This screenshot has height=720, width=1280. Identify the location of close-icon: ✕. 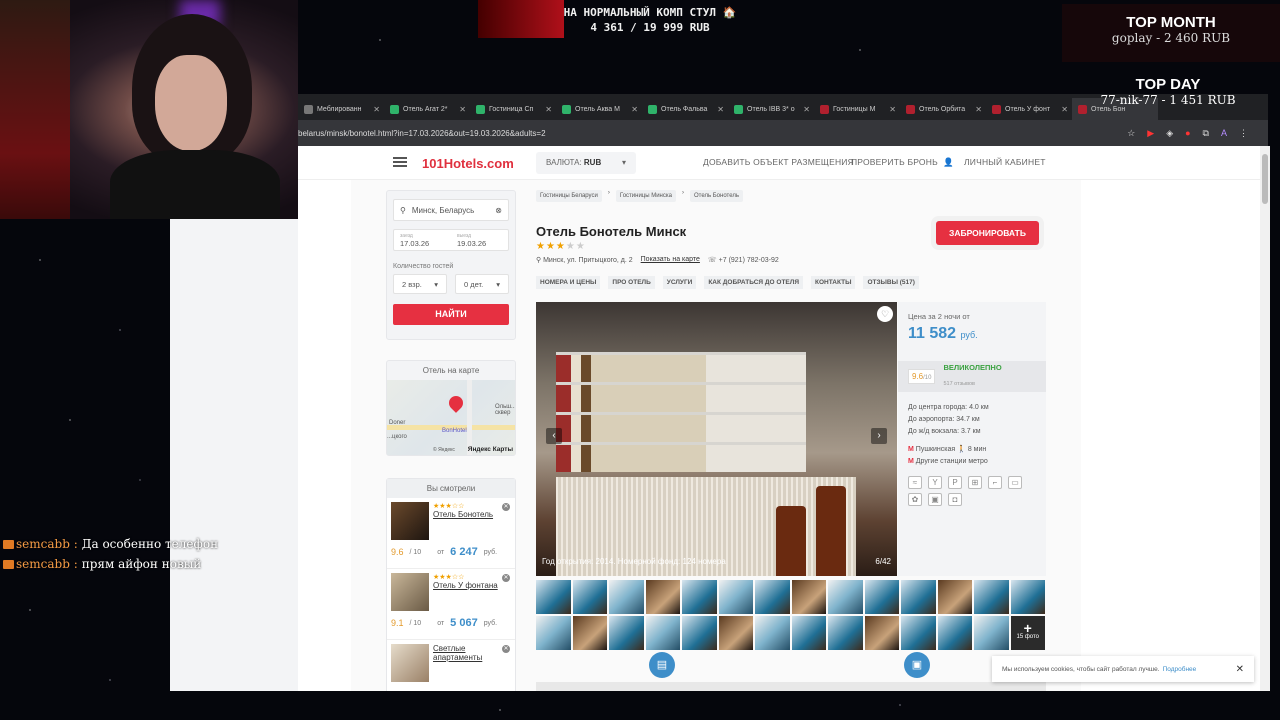
(1240, 669).